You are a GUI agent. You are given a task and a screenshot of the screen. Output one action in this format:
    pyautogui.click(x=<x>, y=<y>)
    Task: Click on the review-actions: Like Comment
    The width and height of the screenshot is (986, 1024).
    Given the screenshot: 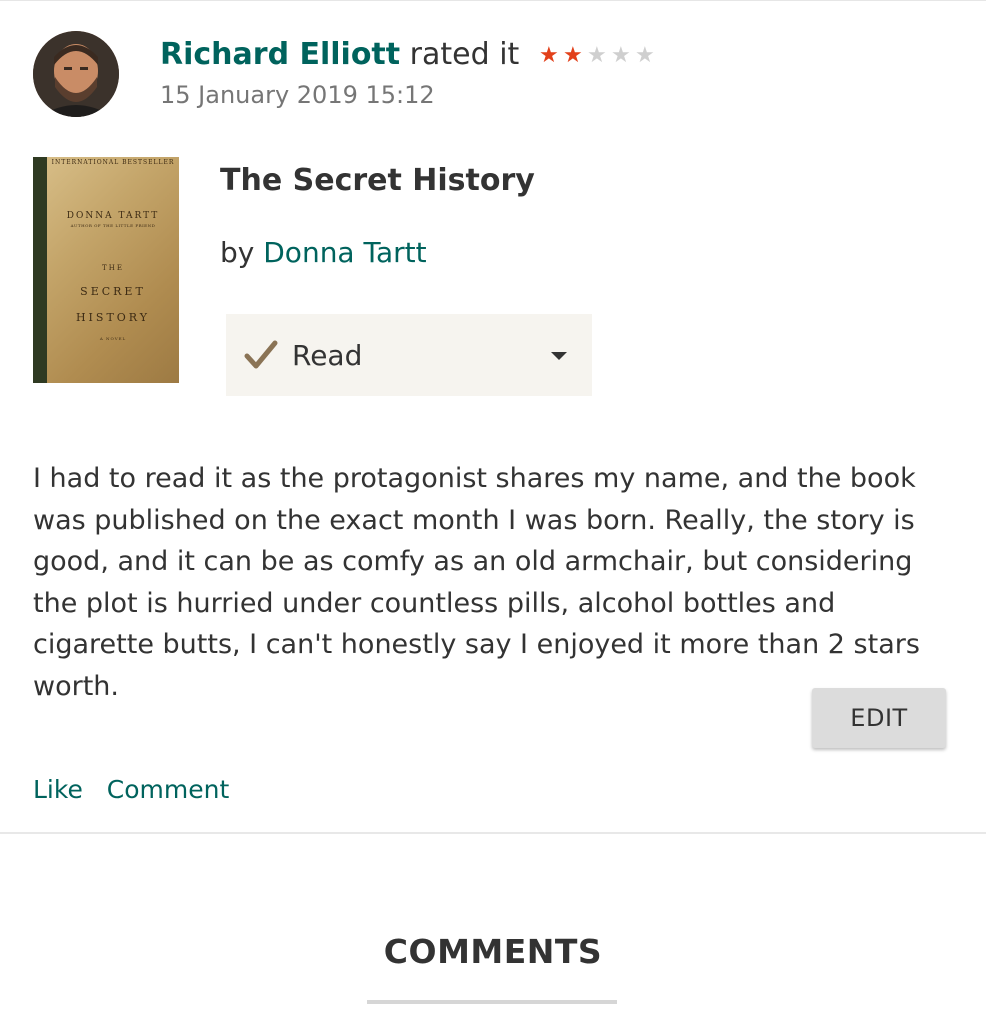 What is the action you would take?
    pyautogui.click(x=139, y=790)
    